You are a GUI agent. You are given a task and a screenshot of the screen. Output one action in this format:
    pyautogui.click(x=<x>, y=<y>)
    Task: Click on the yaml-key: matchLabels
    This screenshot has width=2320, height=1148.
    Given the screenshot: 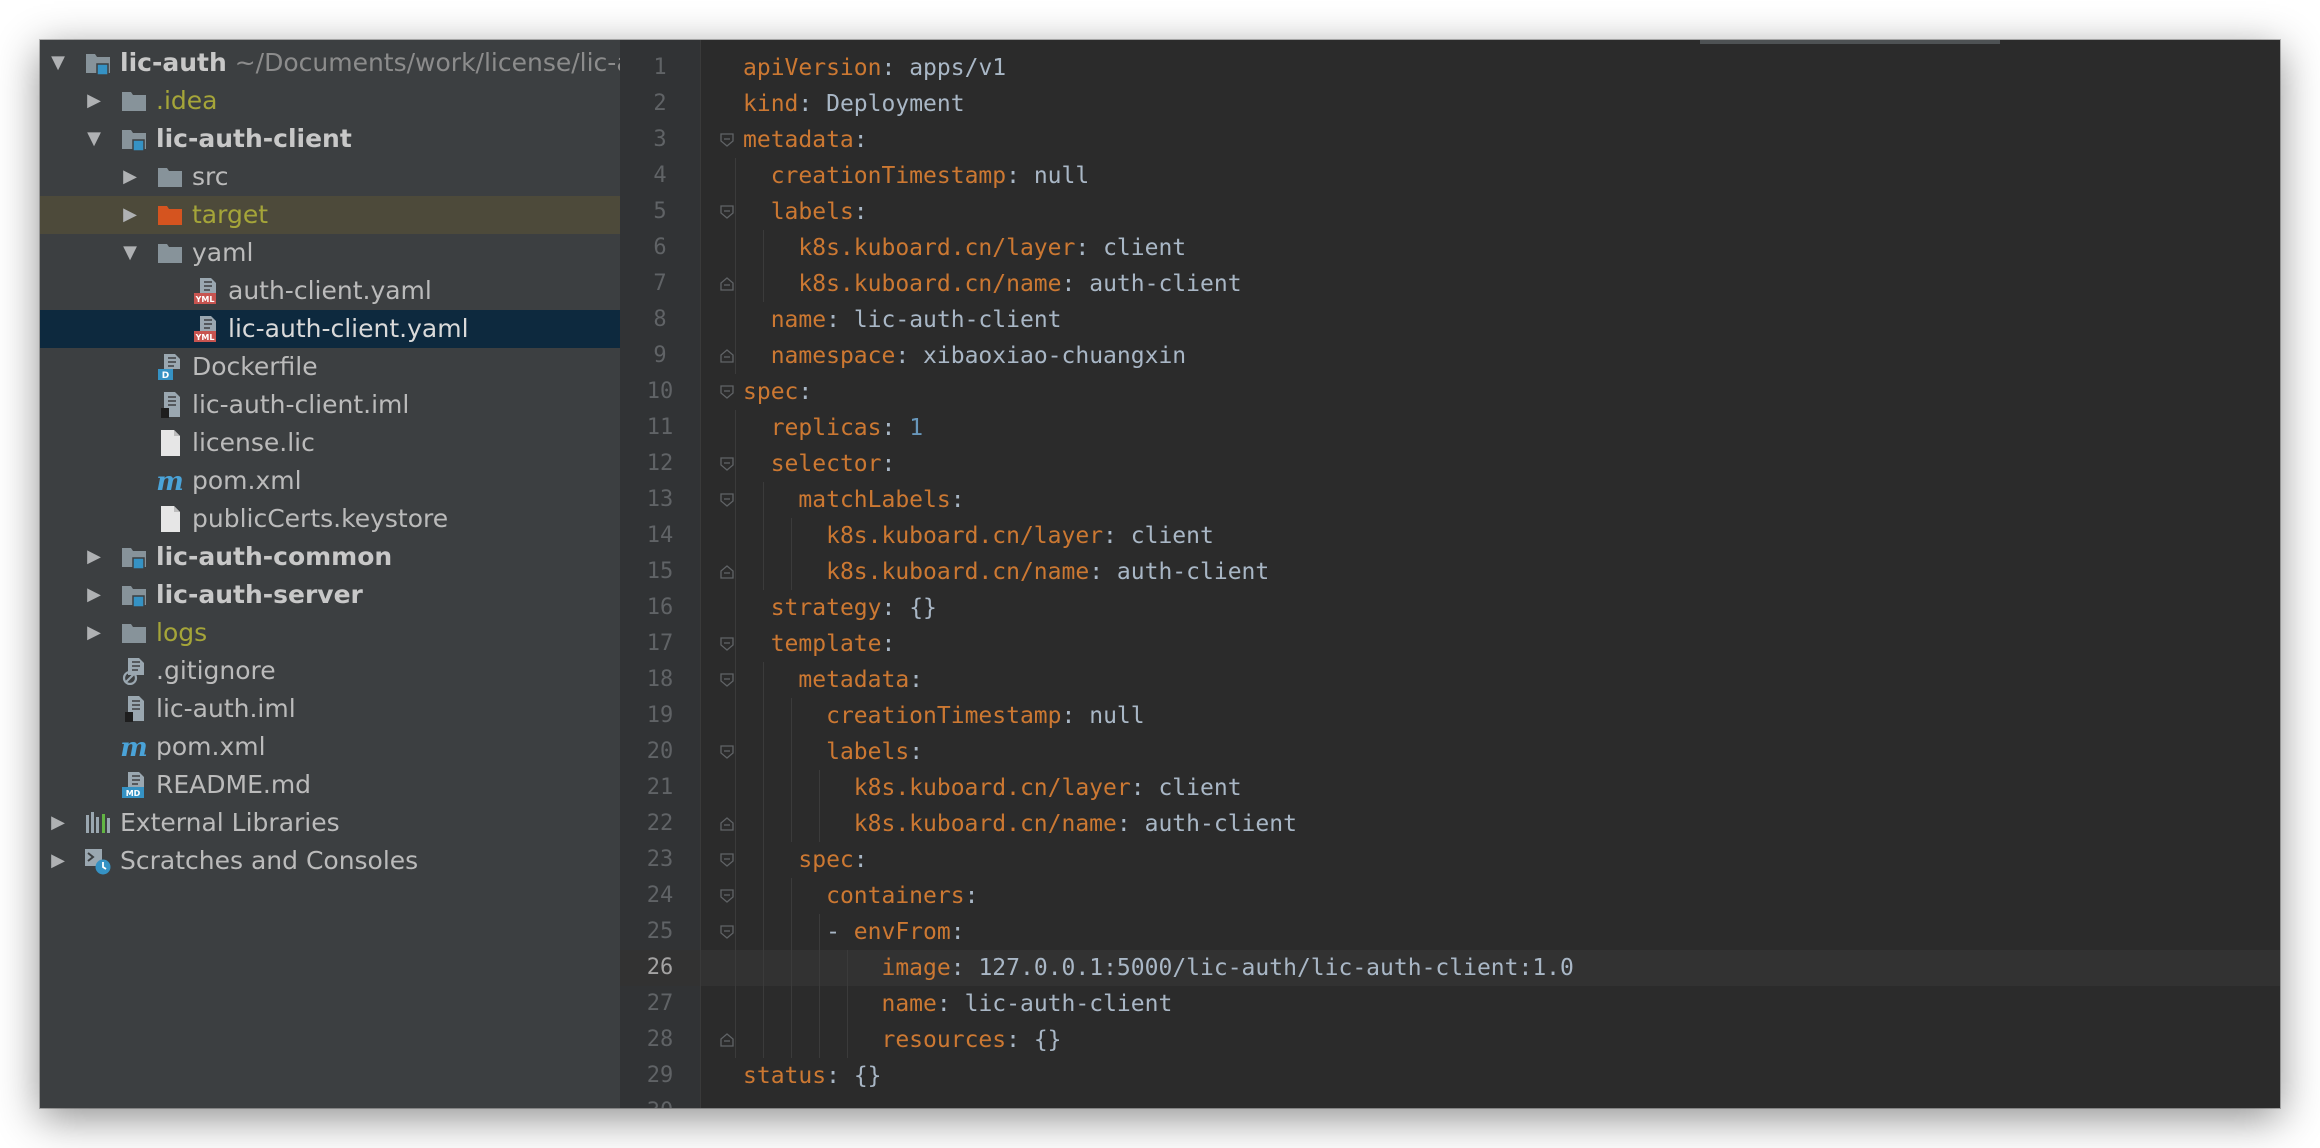 What is the action you would take?
    pyautogui.click(x=874, y=500)
    